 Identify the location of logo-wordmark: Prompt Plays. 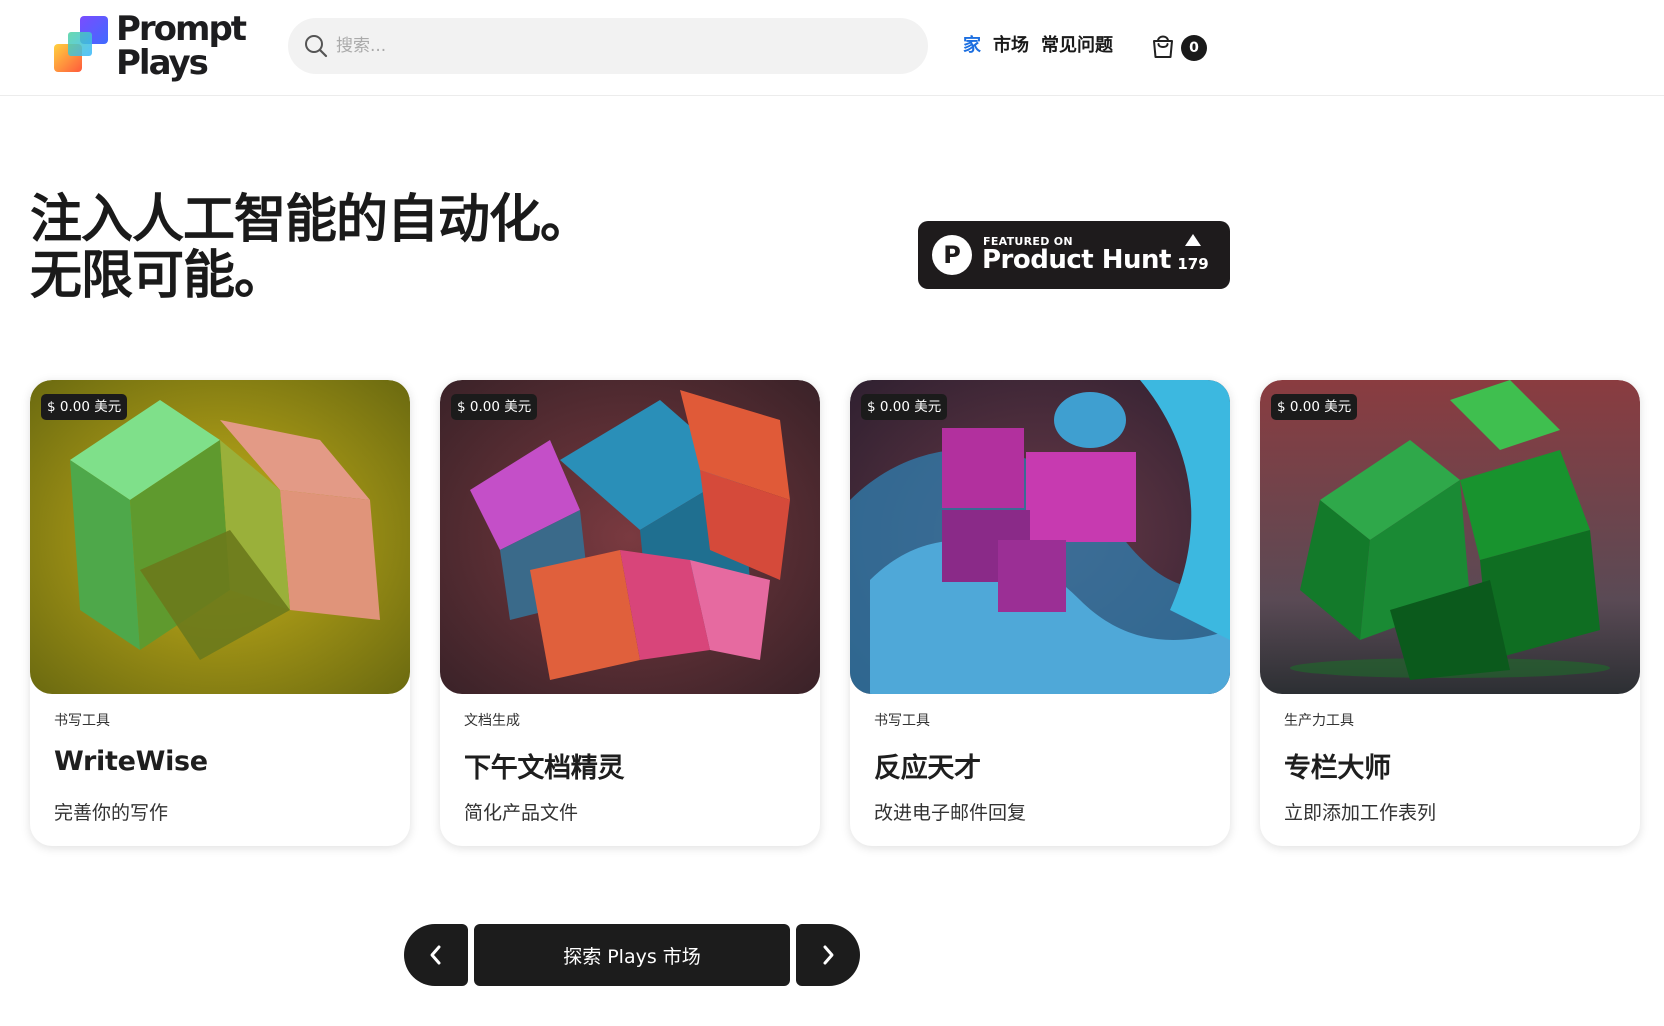
(181, 46).